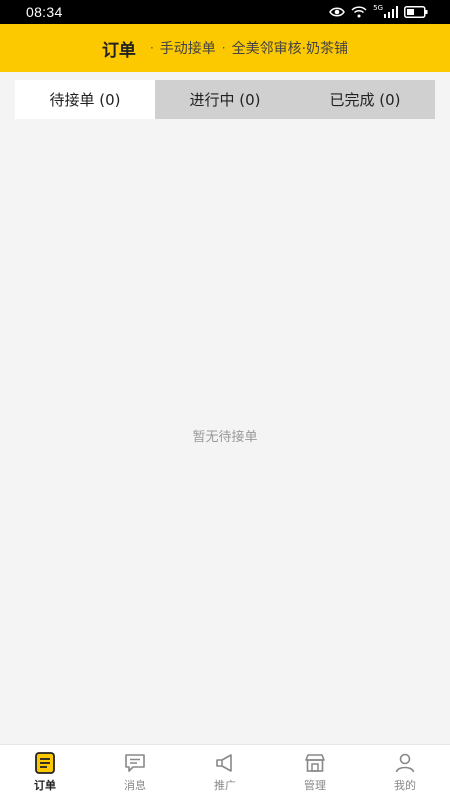 The height and width of the screenshot is (800, 450). I want to click on empty-state-text: 暂无待接单, so click(225, 437).